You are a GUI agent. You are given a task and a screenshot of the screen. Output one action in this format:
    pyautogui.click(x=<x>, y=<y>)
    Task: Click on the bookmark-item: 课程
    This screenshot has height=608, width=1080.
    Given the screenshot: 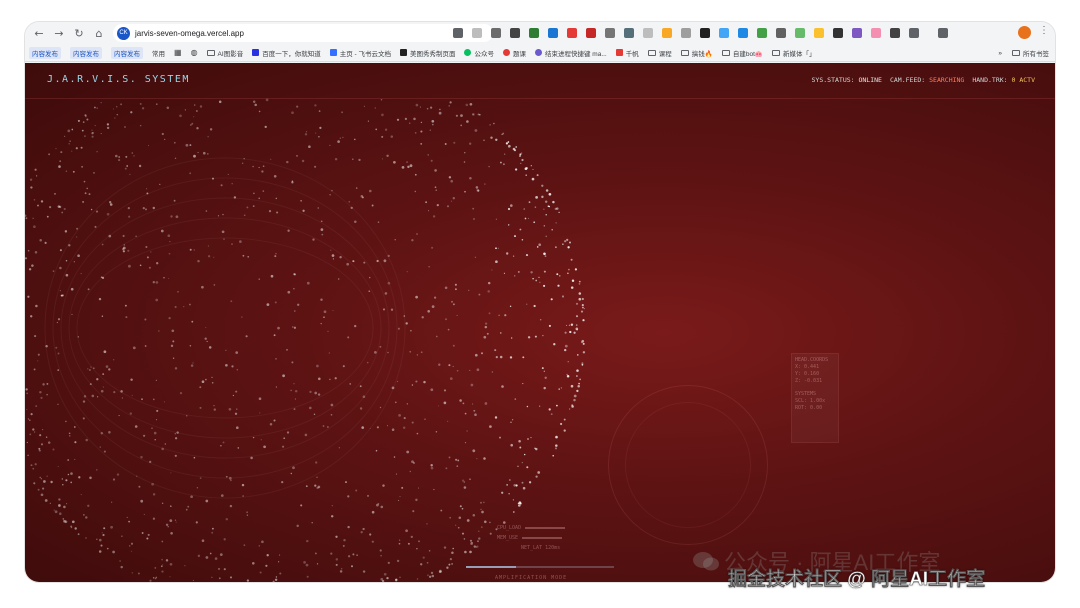 What is the action you would take?
    pyautogui.click(x=659, y=53)
    